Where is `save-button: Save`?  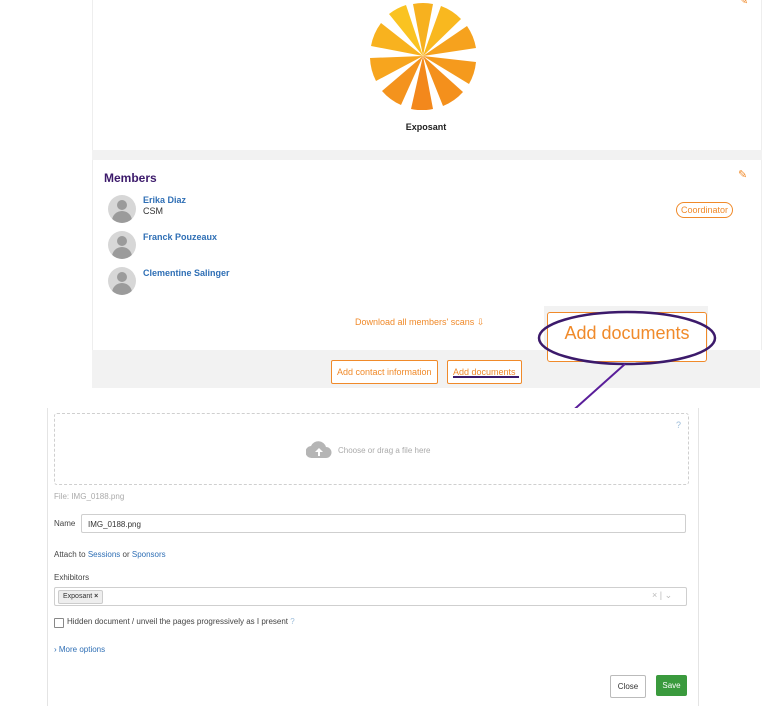 save-button: Save is located at coordinates (671, 685).